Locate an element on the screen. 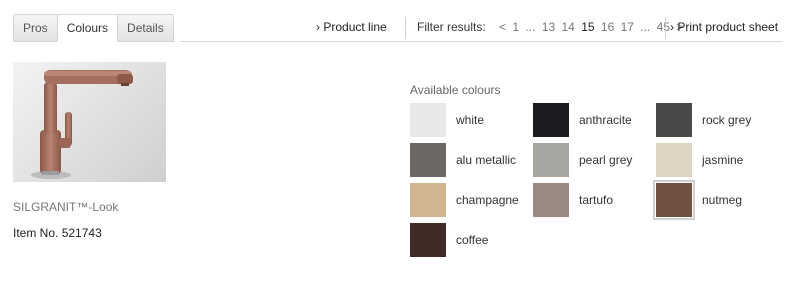  colour-swatch-nutmeg is located at coordinates (674, 200).